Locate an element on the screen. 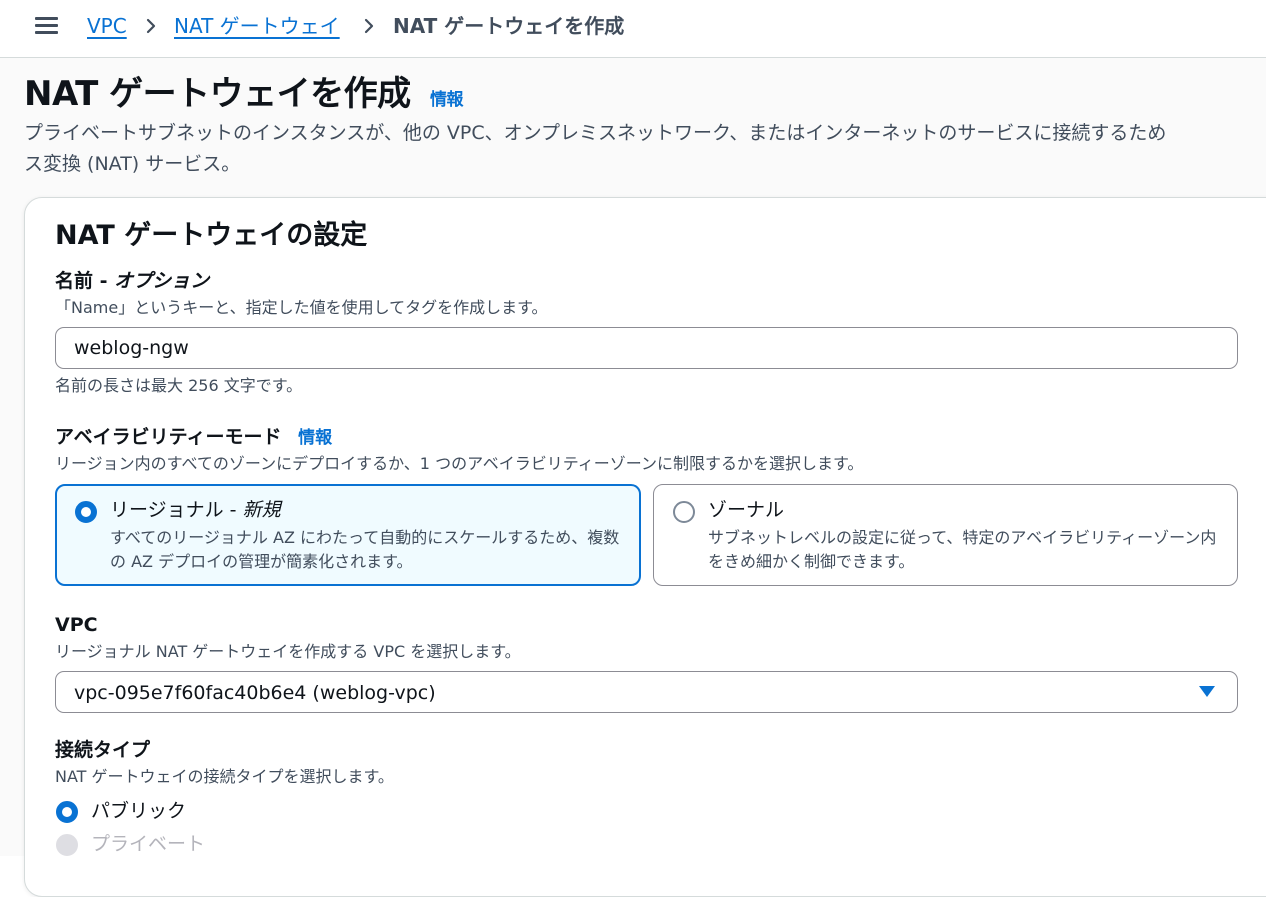 The image size is (1266, 897). availability-mode-label: アベイラビリティーモード 情報 is located at coordinates (193, 437).